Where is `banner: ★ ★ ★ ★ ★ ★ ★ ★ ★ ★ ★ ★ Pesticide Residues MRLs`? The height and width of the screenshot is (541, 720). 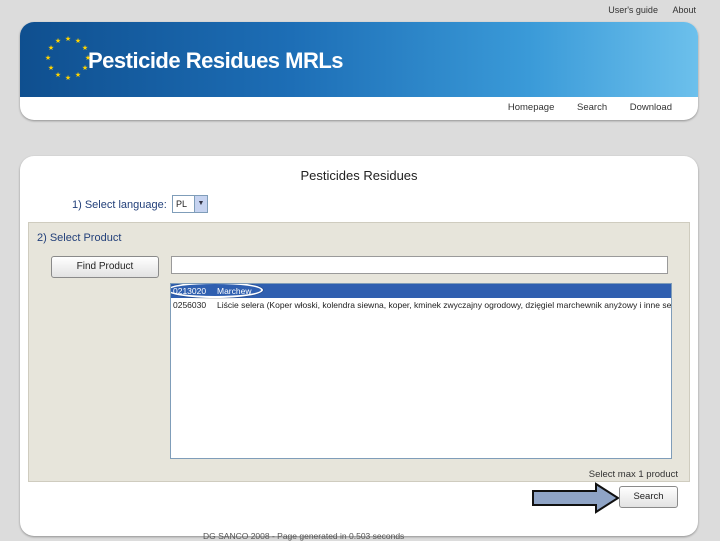
banner: ★ ★ ★ ★ ★ ★ ★ ★ ★ ★ ★ ★ Pesticide Residues MRLs is located at coordinates (359, 59).